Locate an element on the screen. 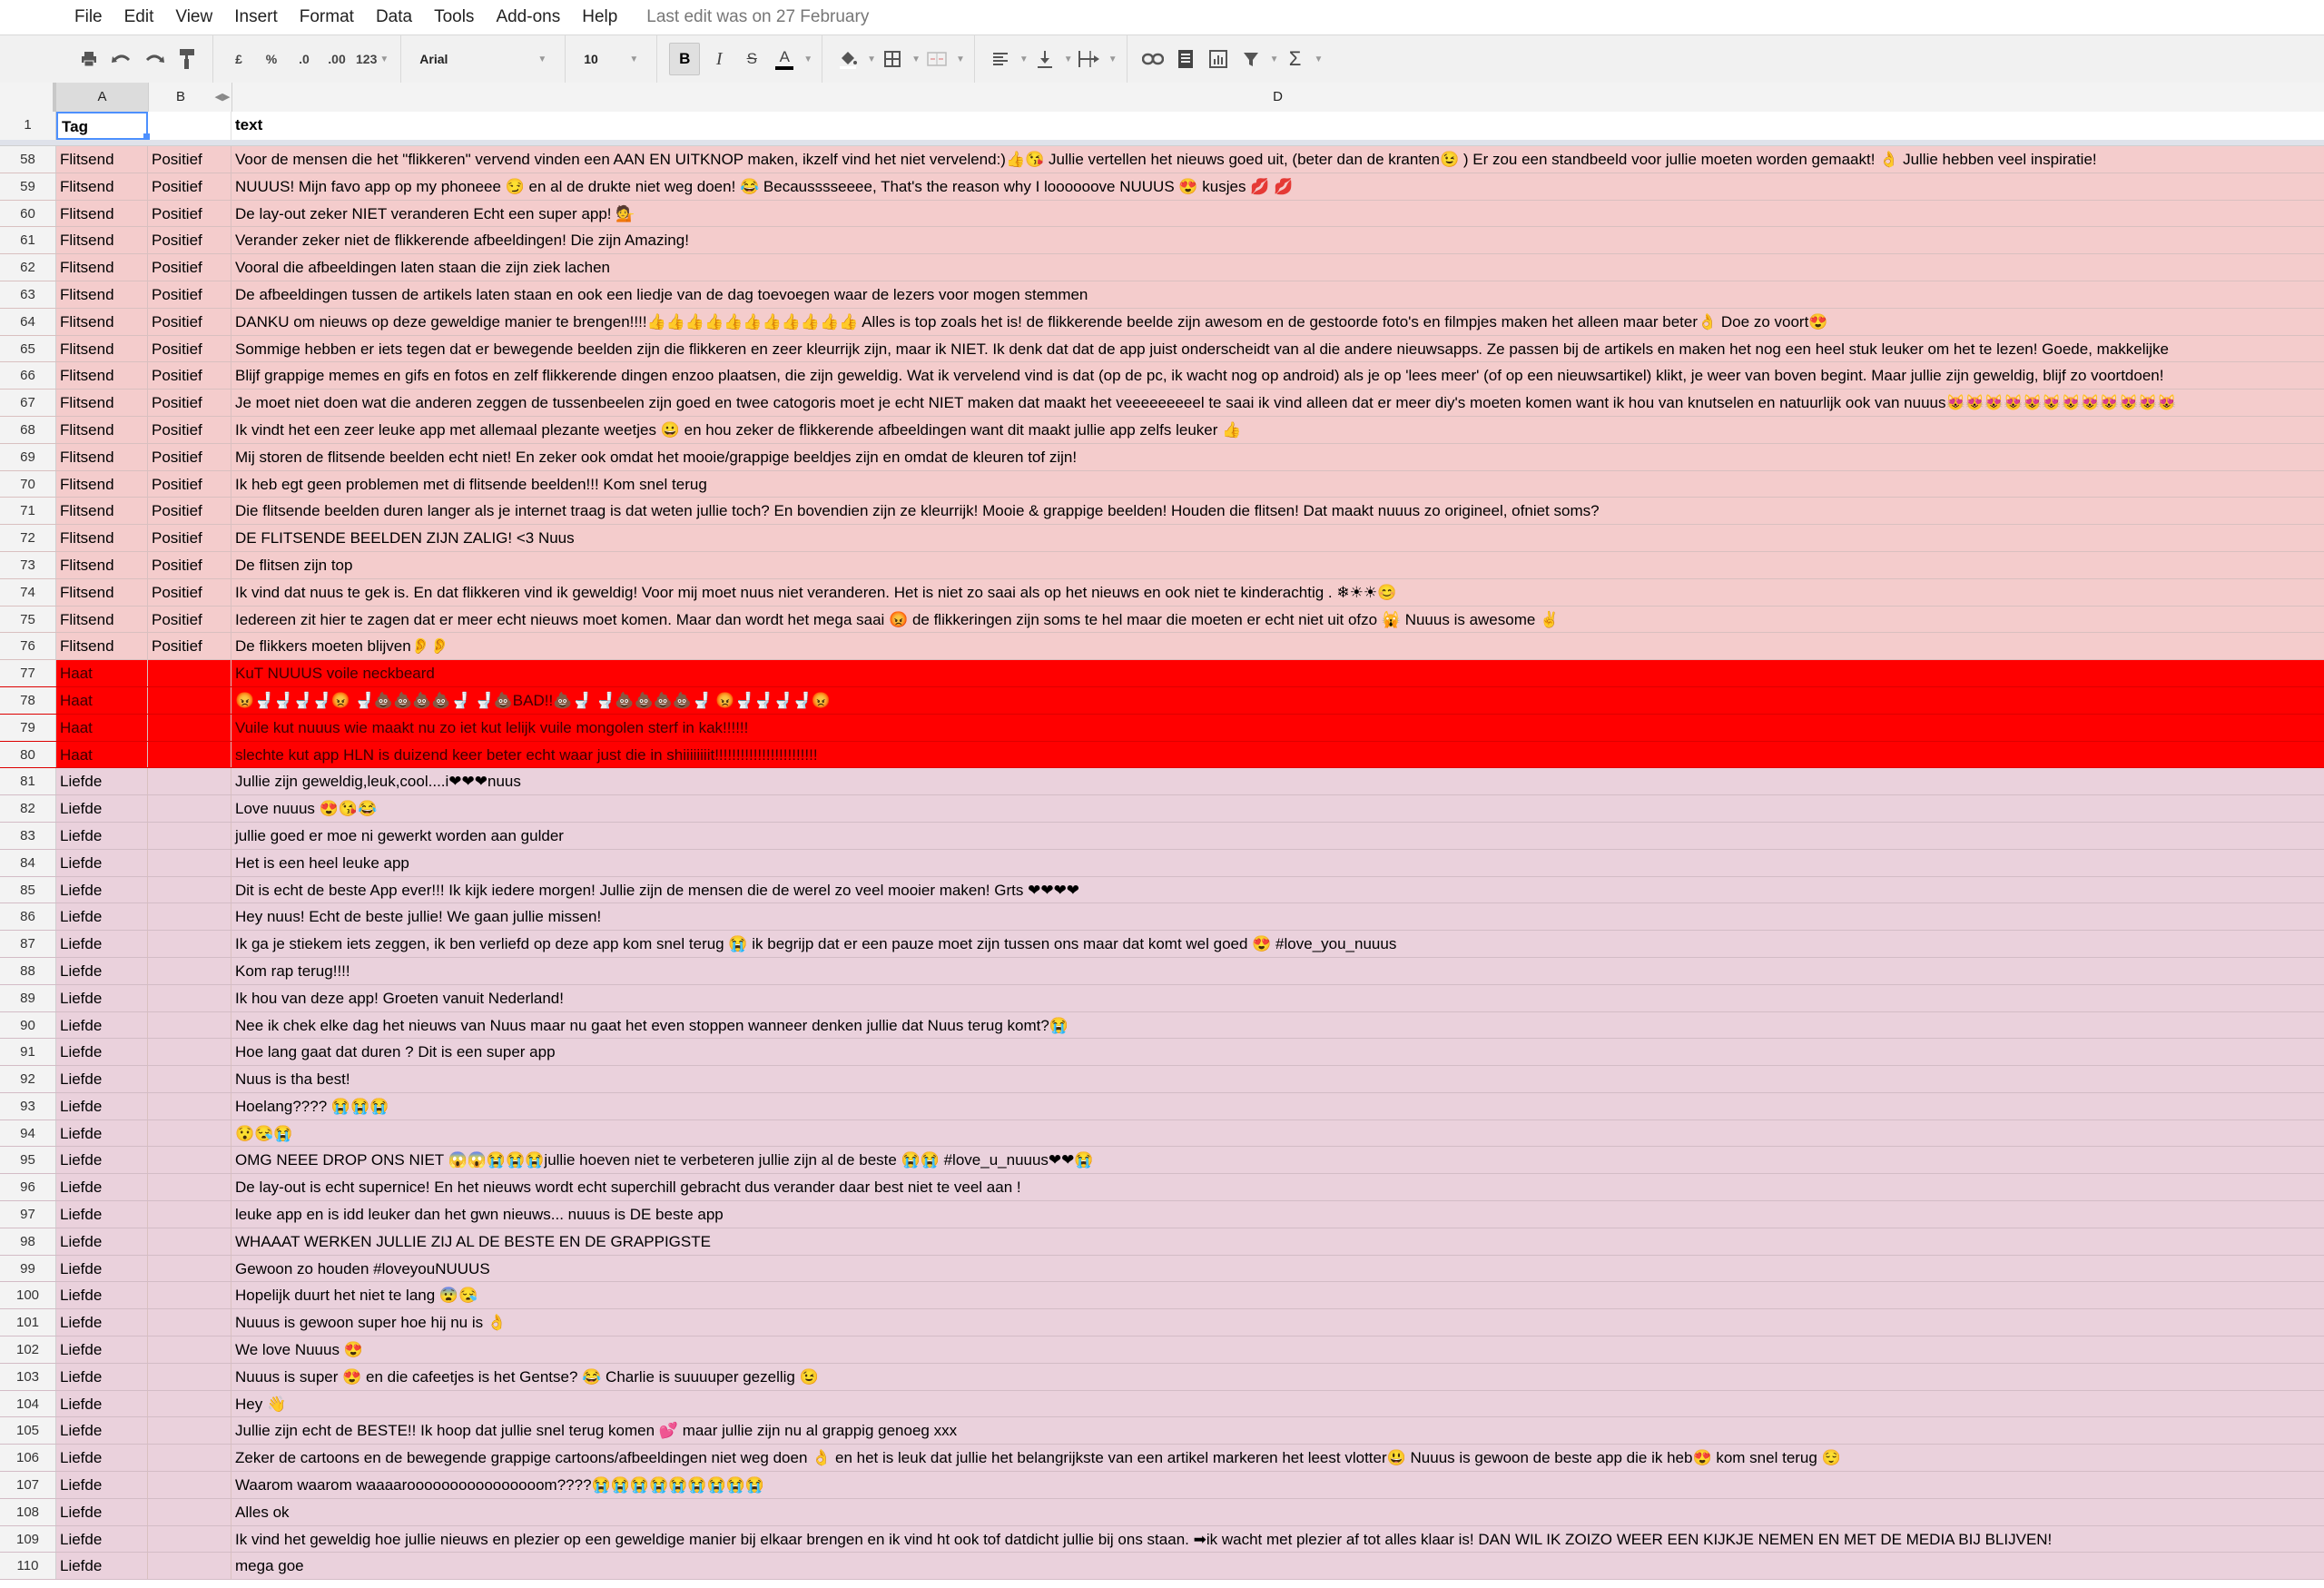 This screenshot has height=1588, width=2324. row-number: 60 is located at coordinates (28, 213).